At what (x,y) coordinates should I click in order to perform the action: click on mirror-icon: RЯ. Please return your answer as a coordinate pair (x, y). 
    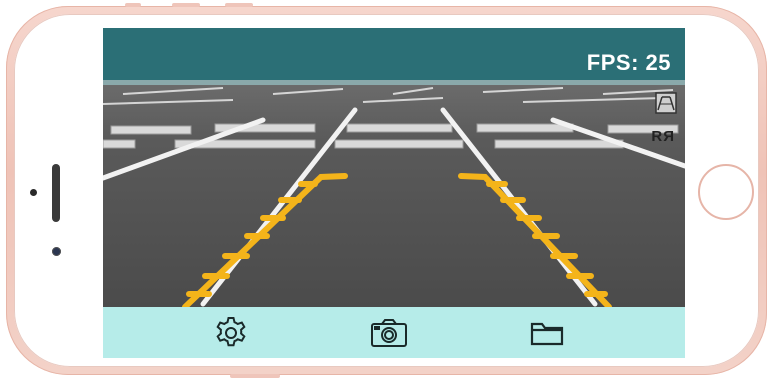
    Looking at the image, I should click on (663, 136).